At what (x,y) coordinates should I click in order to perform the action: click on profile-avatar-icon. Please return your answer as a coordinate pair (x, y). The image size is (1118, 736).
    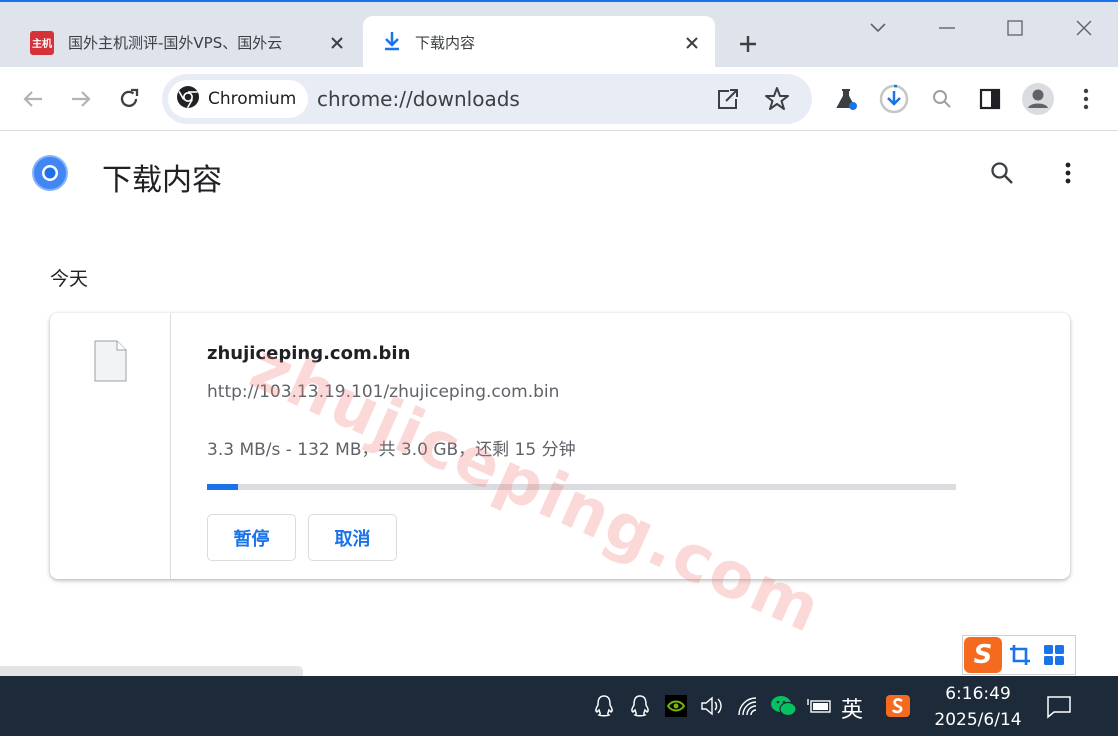
    Looking at the image, I should click on (1038, 99).